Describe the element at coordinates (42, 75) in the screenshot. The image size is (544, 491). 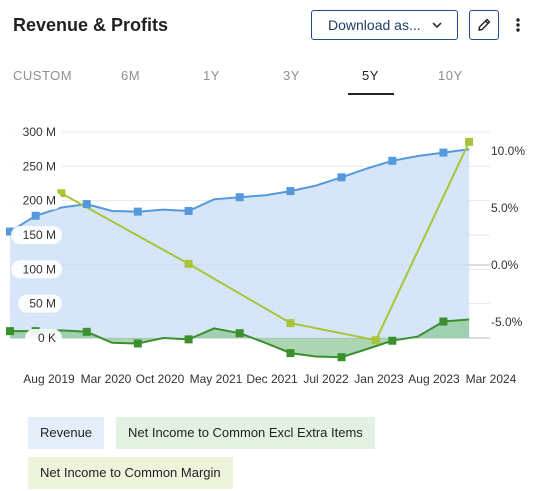
I see `tab-custom: CUSTOM` at that location.